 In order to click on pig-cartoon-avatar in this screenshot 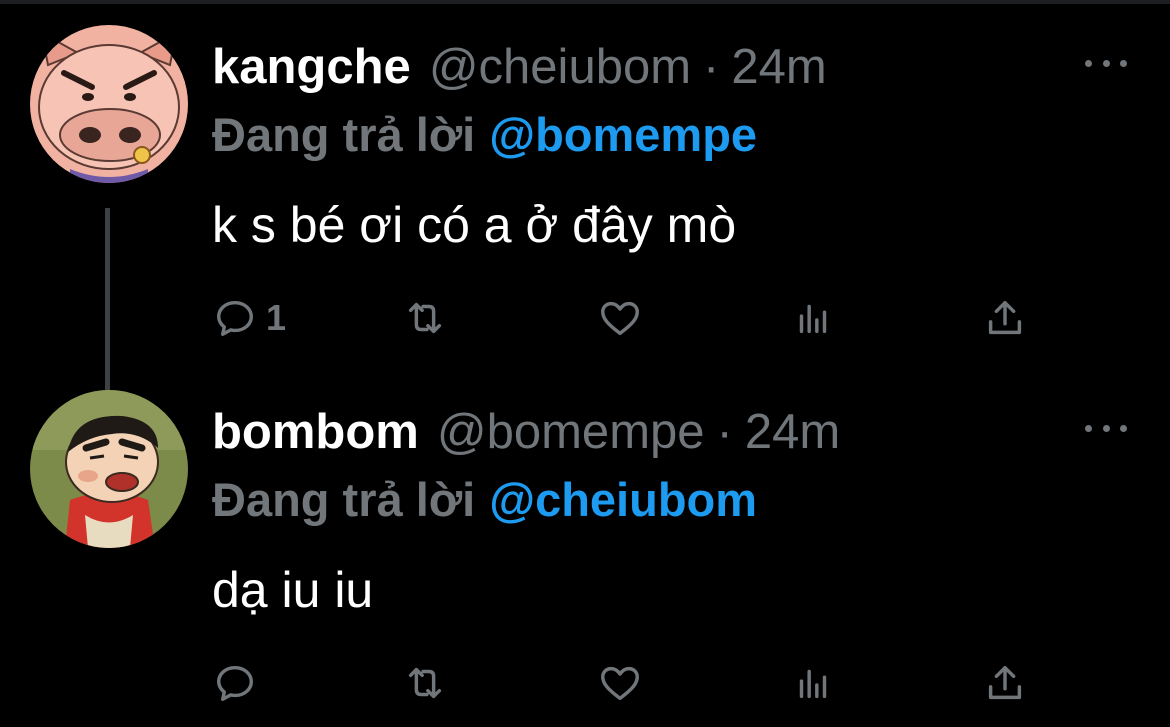, I will do `click(109, 104)`.